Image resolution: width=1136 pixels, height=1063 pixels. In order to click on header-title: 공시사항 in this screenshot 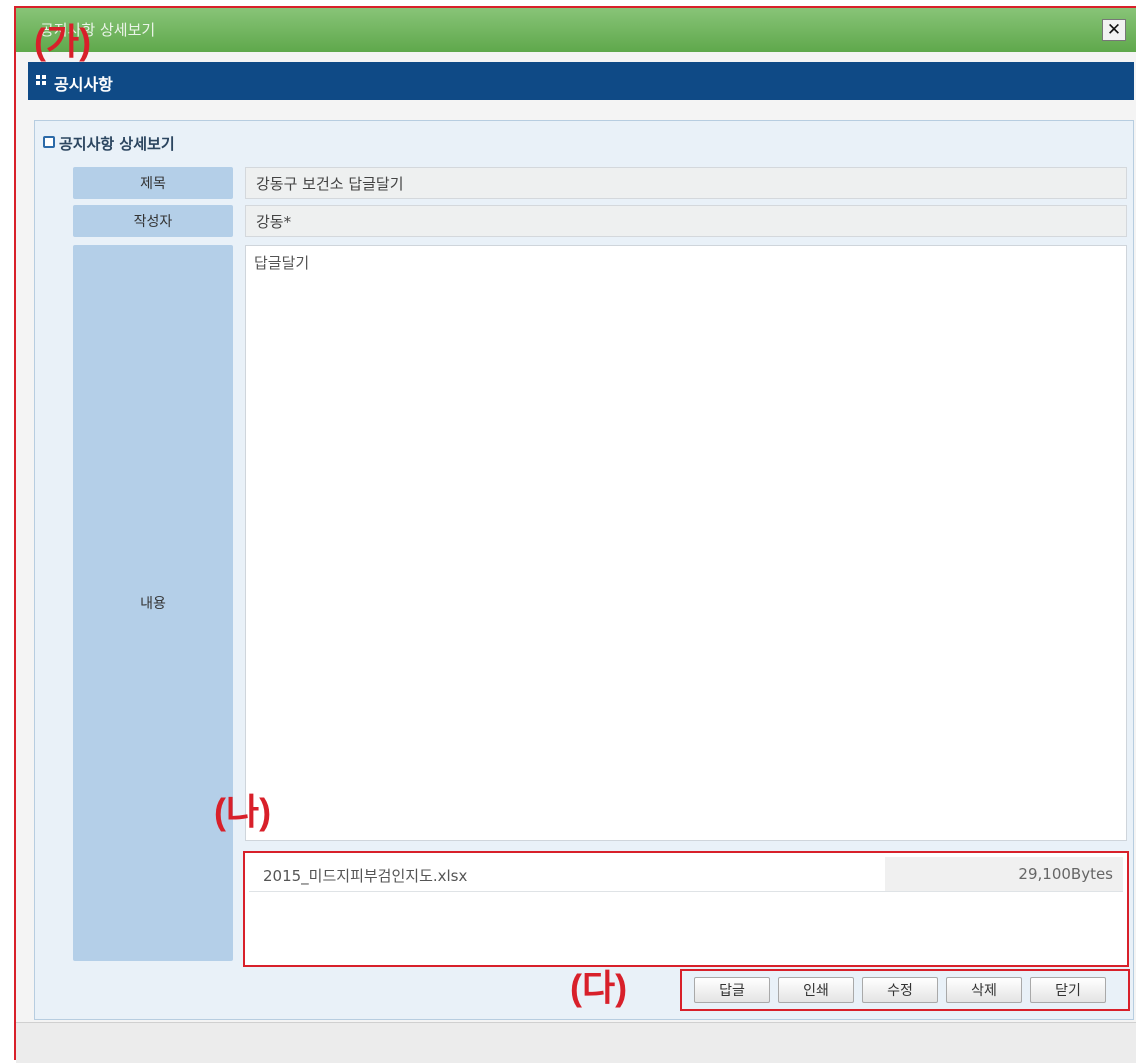, I will do `click(83, 84)`.